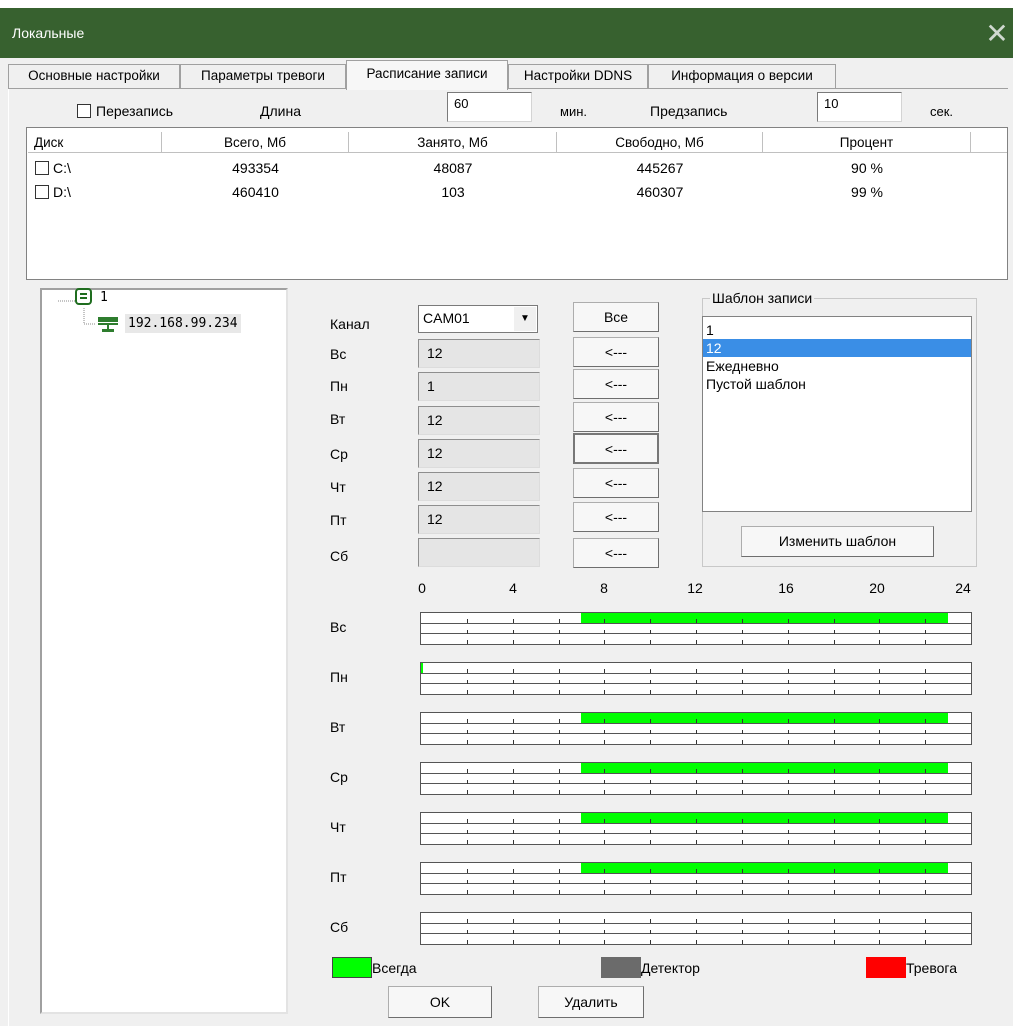  Describe the element at coordinates (660, 168) in the screenshot. I see `disk-free: 445267` at that location.